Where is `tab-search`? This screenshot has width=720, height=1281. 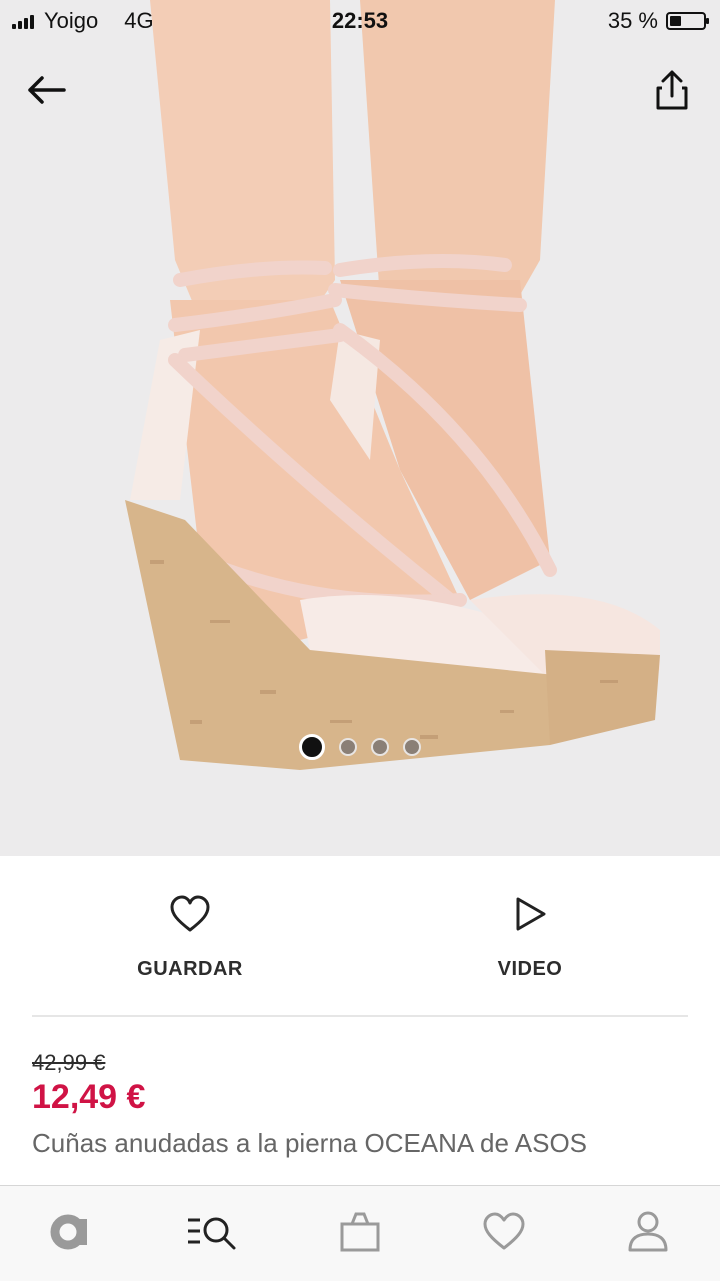 tab-search is located at coordinates (214, 1236).